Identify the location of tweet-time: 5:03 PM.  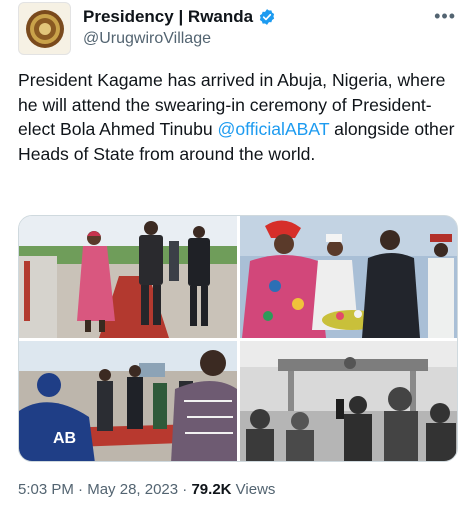
(46, 489).